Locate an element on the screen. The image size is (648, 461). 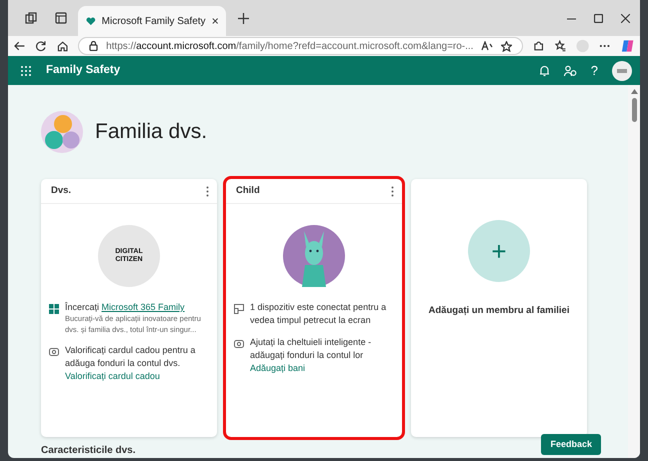
tab-actions-icon is located at coordinates (61, 18).